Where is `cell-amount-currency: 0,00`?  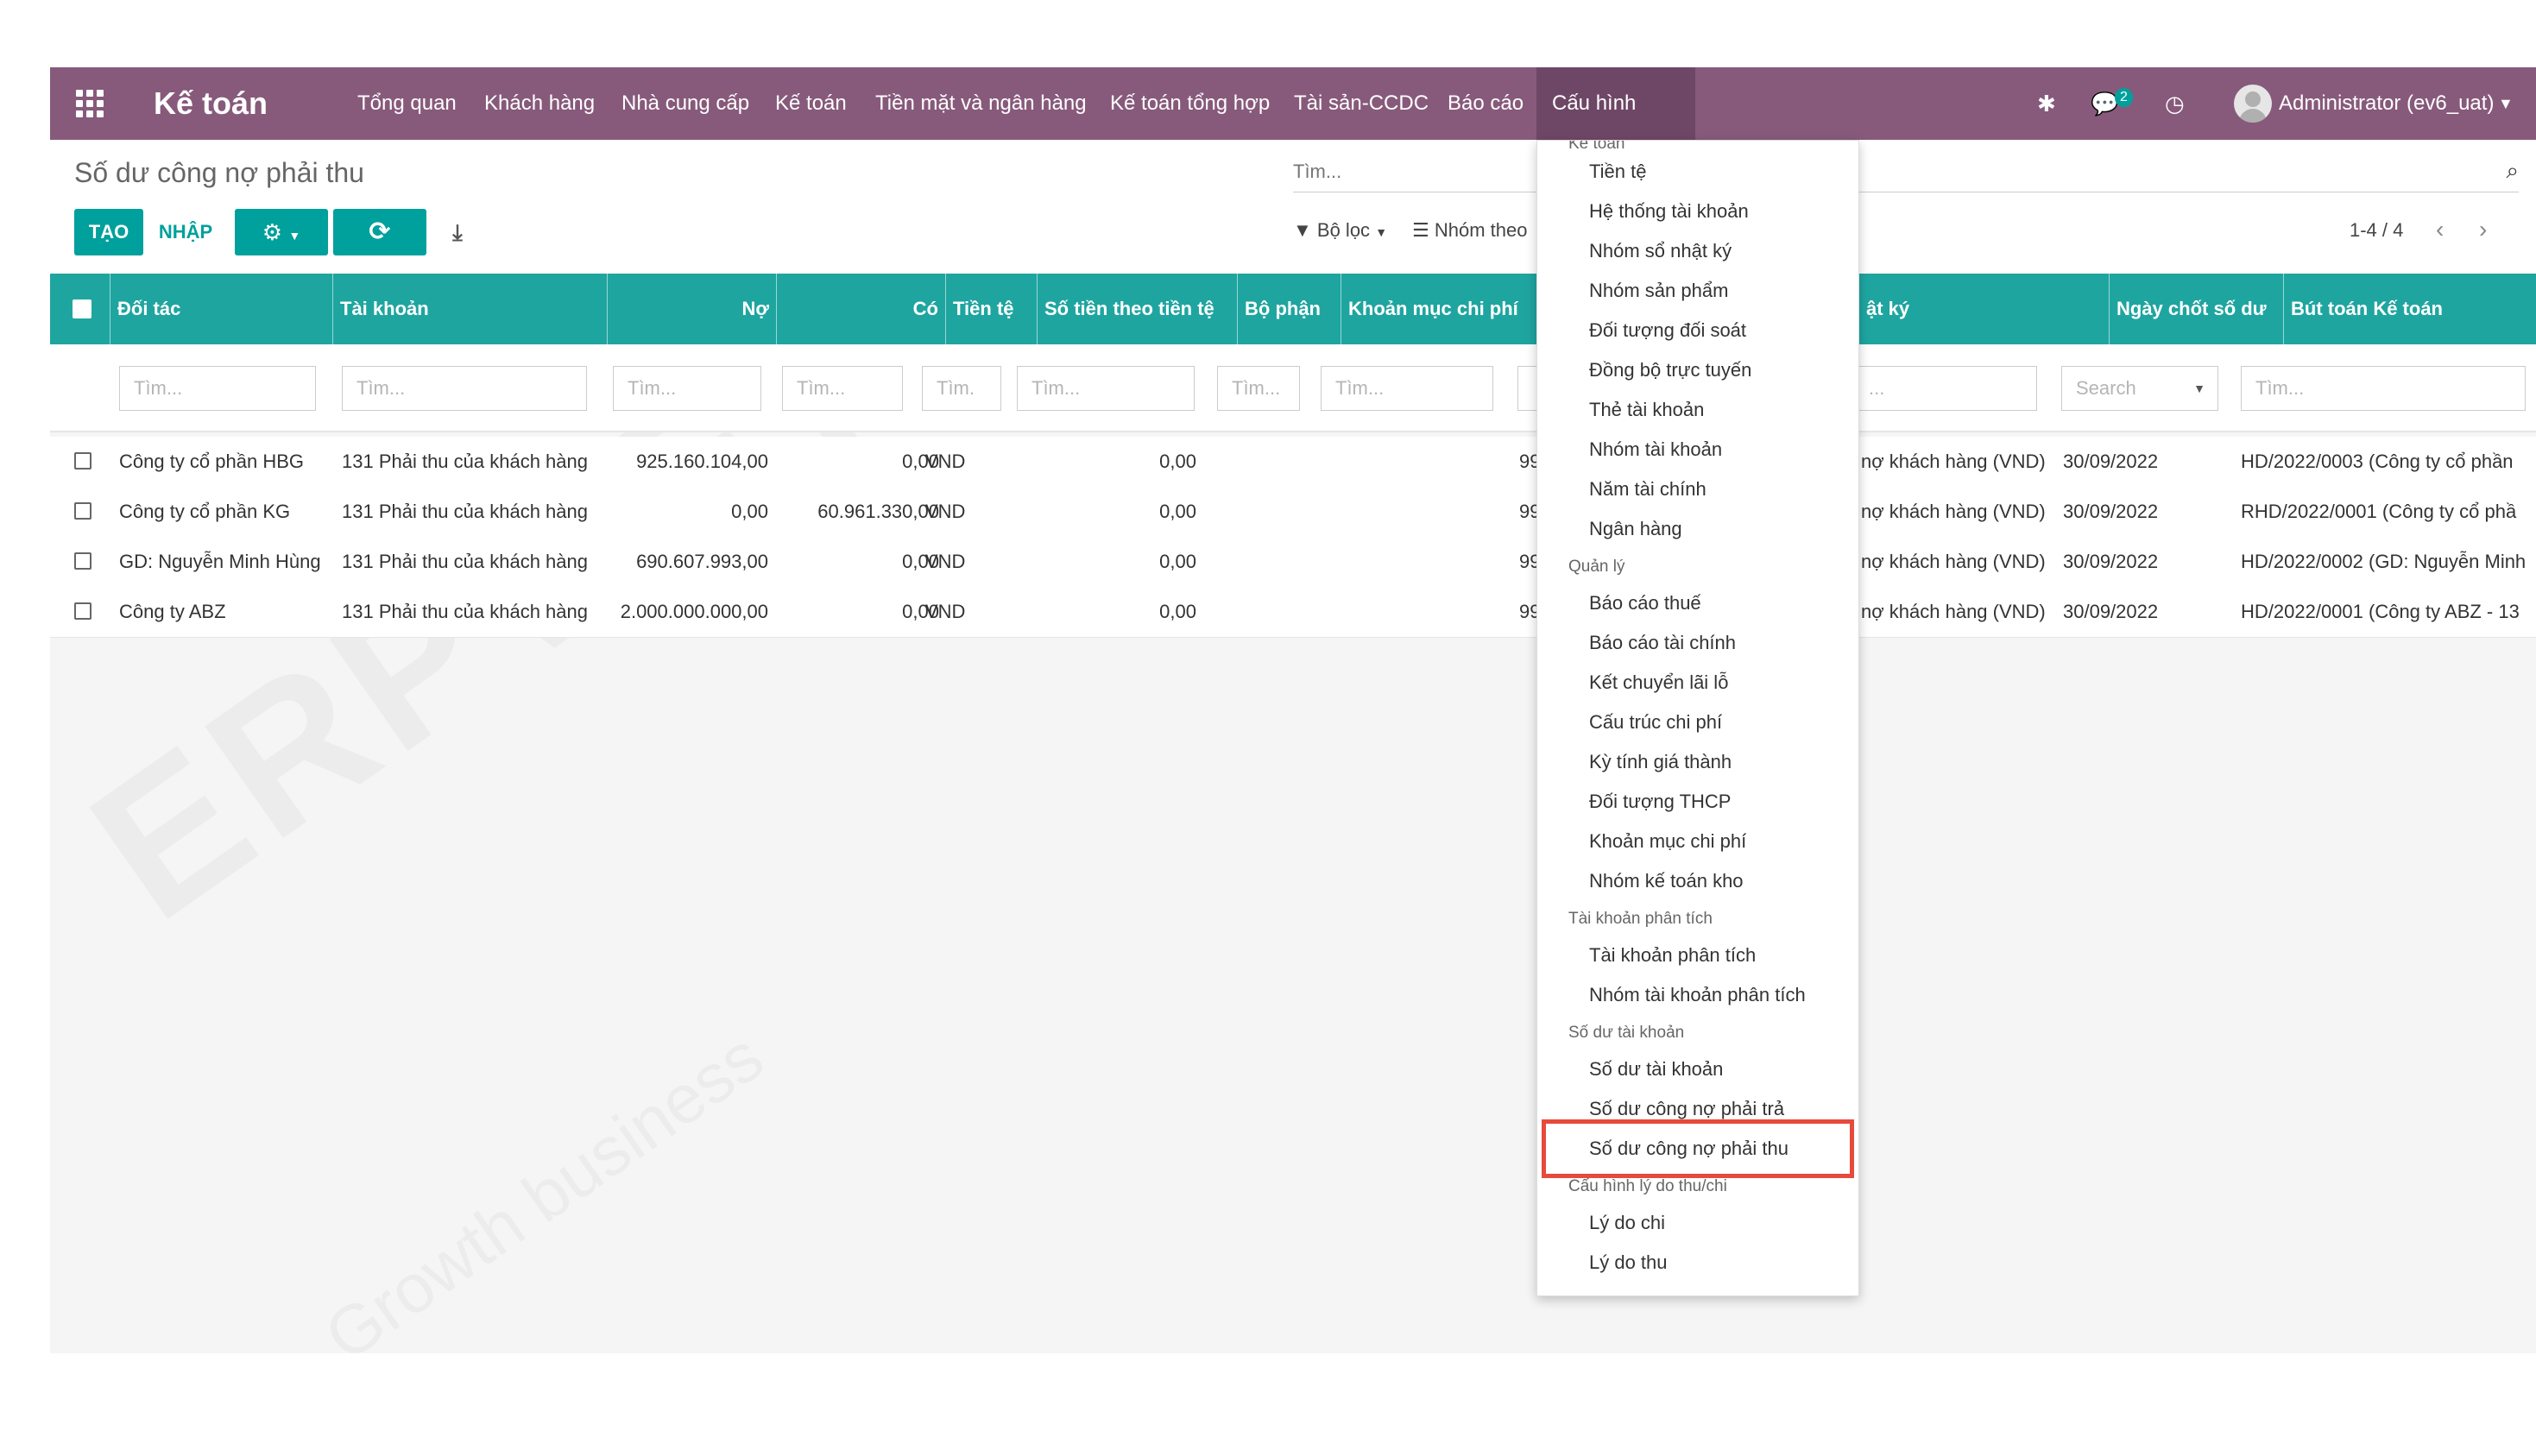 cell-amount-currency: 0,00 is located at coordinates (1177, 561).